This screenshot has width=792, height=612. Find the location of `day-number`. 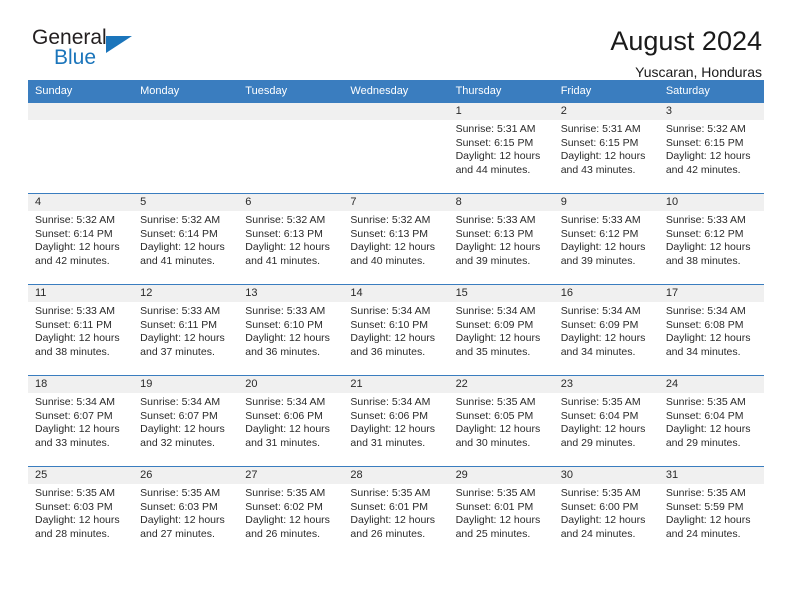

day-number is located at coordinates (396, 111).